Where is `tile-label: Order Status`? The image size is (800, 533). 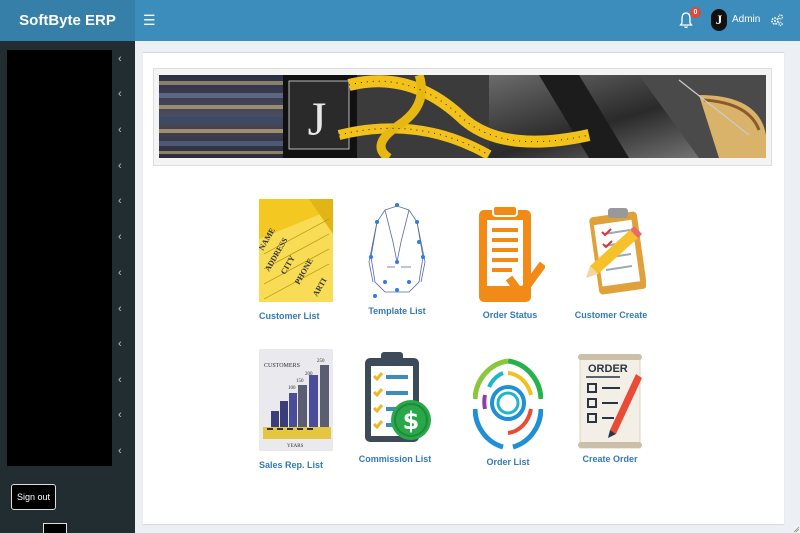
tile-label: Order Status is located at coordinates (510, 315).